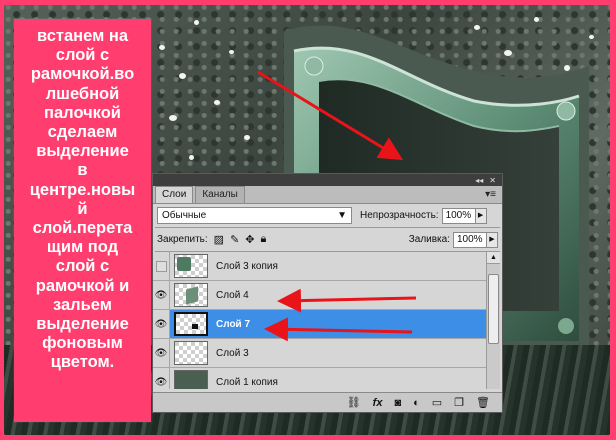 The image size is (616, 440). What do you see at coordinates (82, 208) in the screenshot?
I see `caption-line: й` at bounding box center [82, 208].